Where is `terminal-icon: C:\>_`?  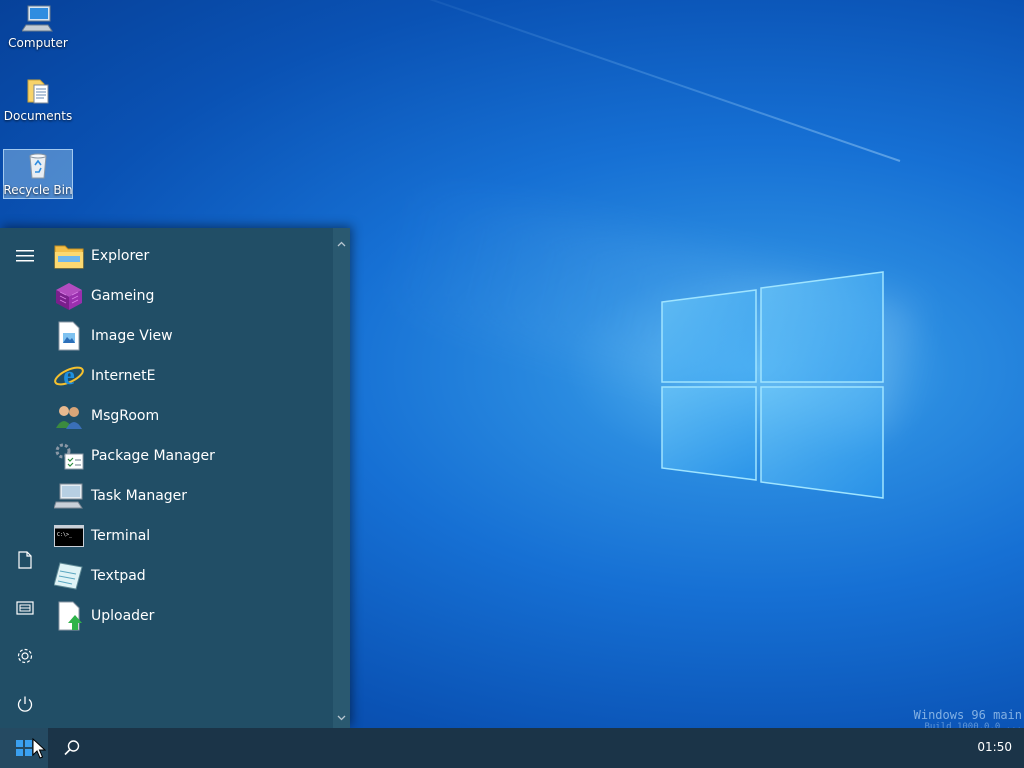
terminal-icon: C:\>_ is located at coordinates (69, 536).